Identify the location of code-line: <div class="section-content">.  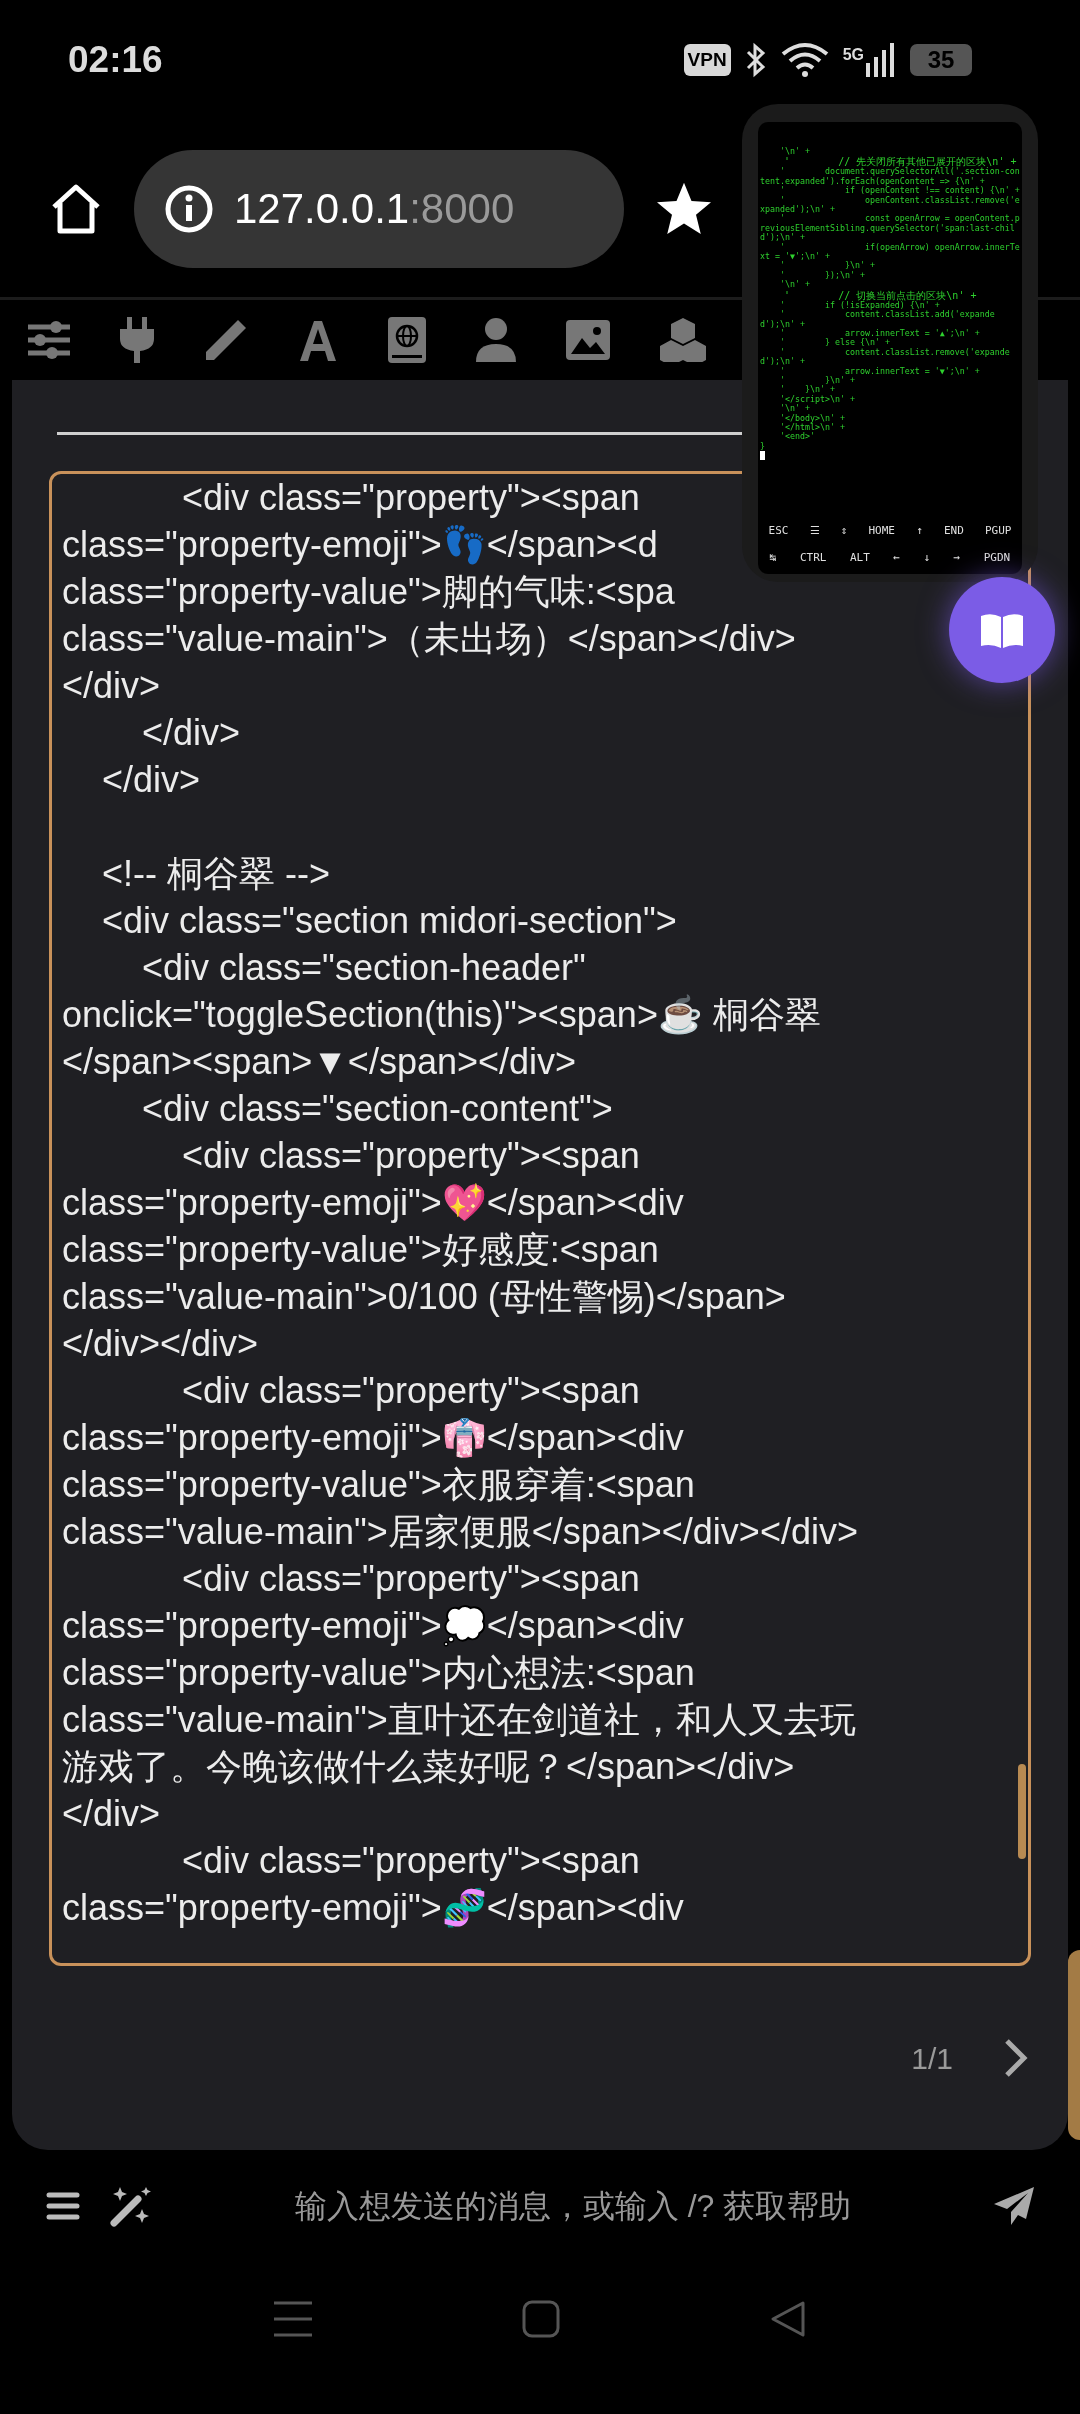
(377, 1109).